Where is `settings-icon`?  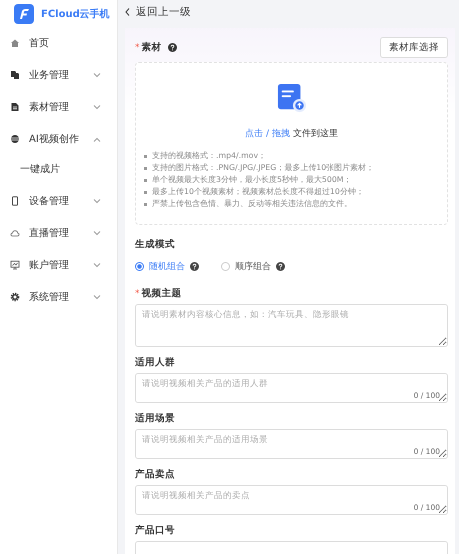 settings-icon is located at coordinates (15, 297).